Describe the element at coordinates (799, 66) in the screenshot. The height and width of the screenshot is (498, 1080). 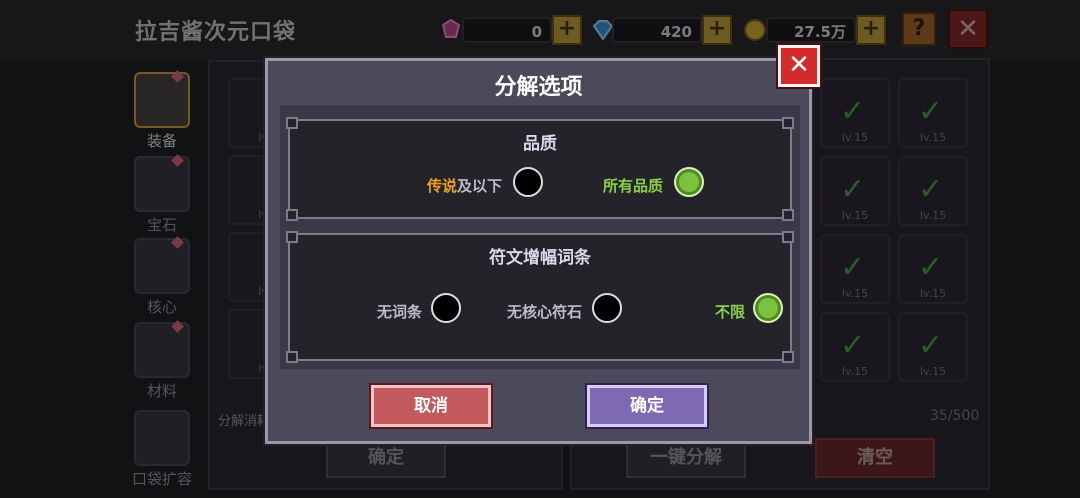
I see `dialog-close-button: ✕` at that location.